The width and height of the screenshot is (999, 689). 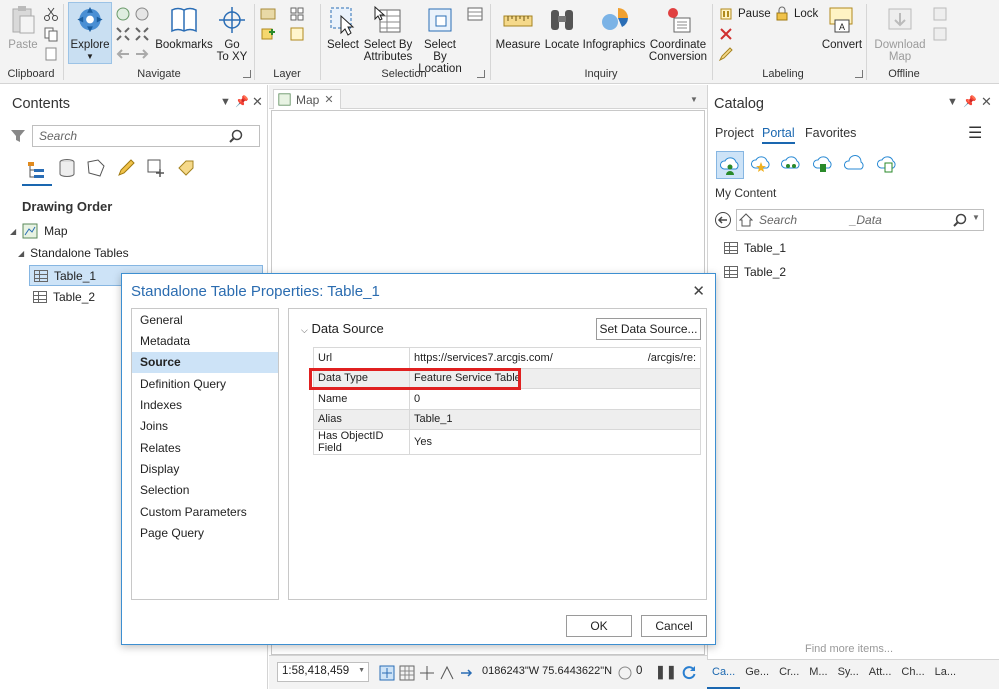 I want to click on nav-item-joins: Joins, so click(x=205, y=426).